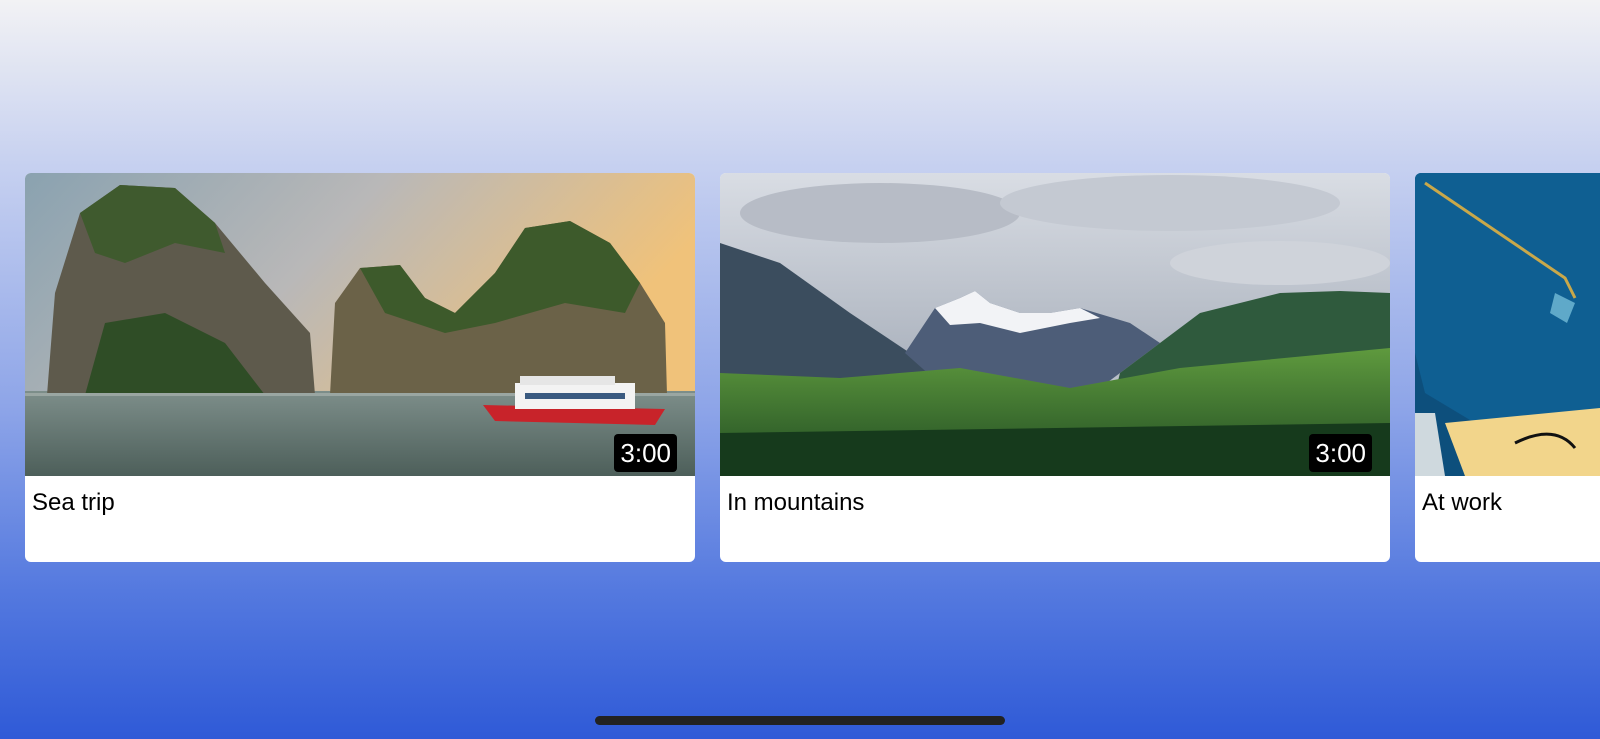 The width and height of the screenshot is (1600, 739). I want to click on video-thumbnail, so click(1507, 324).